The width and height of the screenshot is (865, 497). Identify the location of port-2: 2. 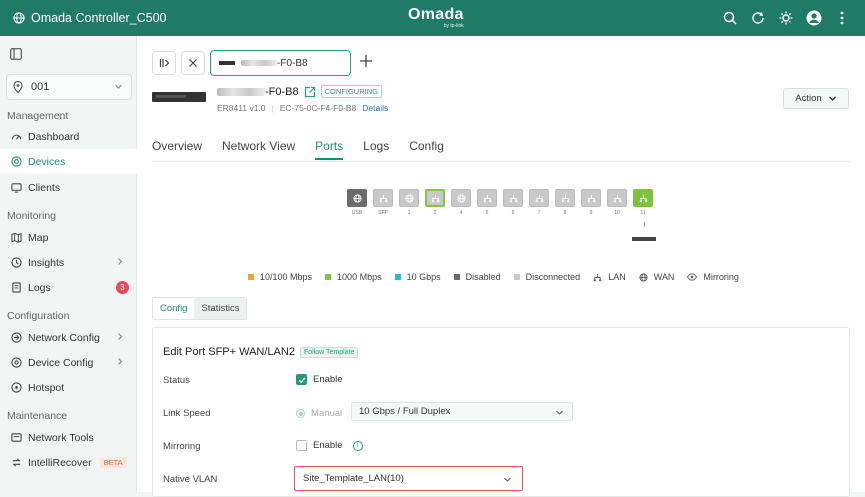
(435, 202).